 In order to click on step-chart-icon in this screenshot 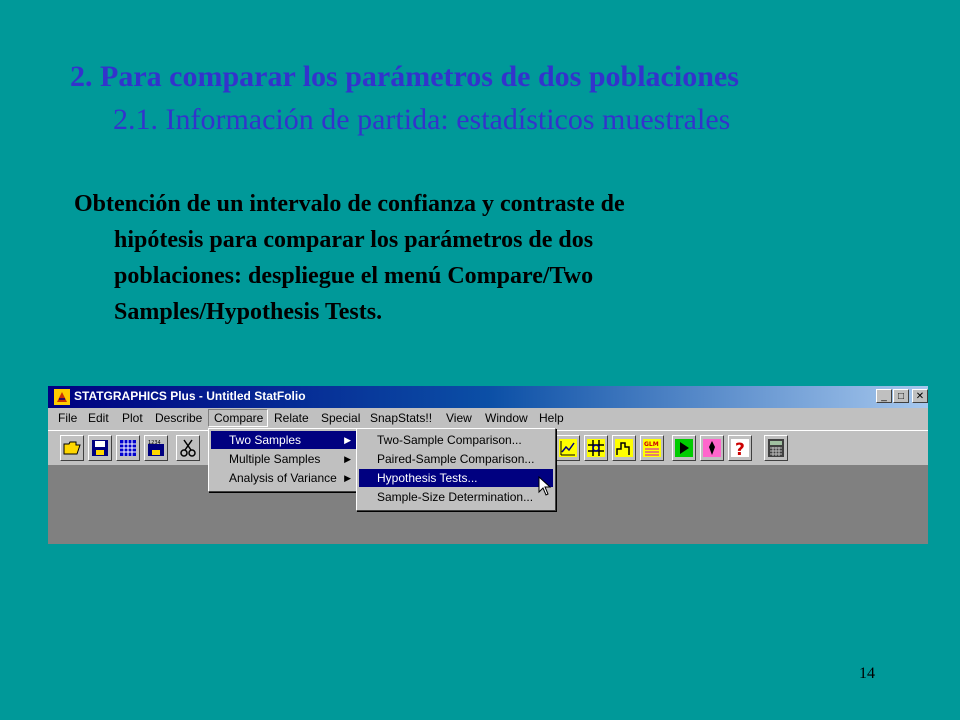, I will do `click(624, 448)`.